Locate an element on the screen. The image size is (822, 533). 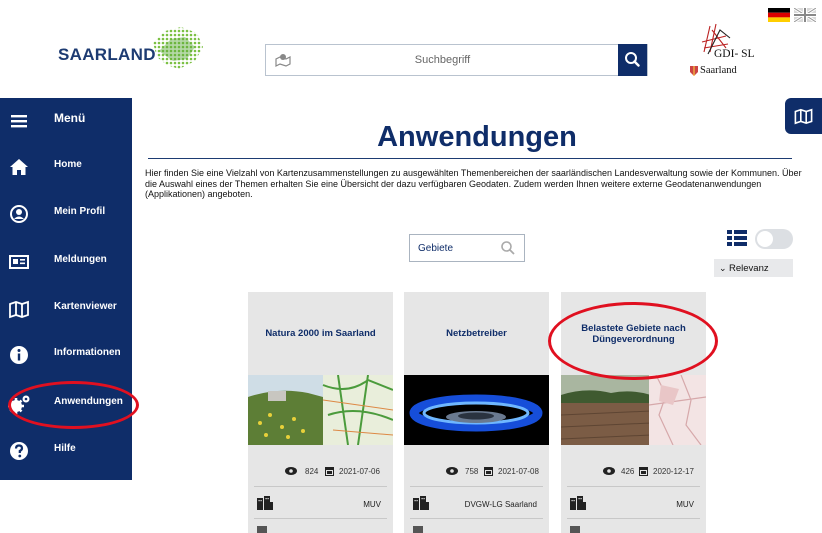
highlight-oval-card-title is located at coordinates (633, 341).